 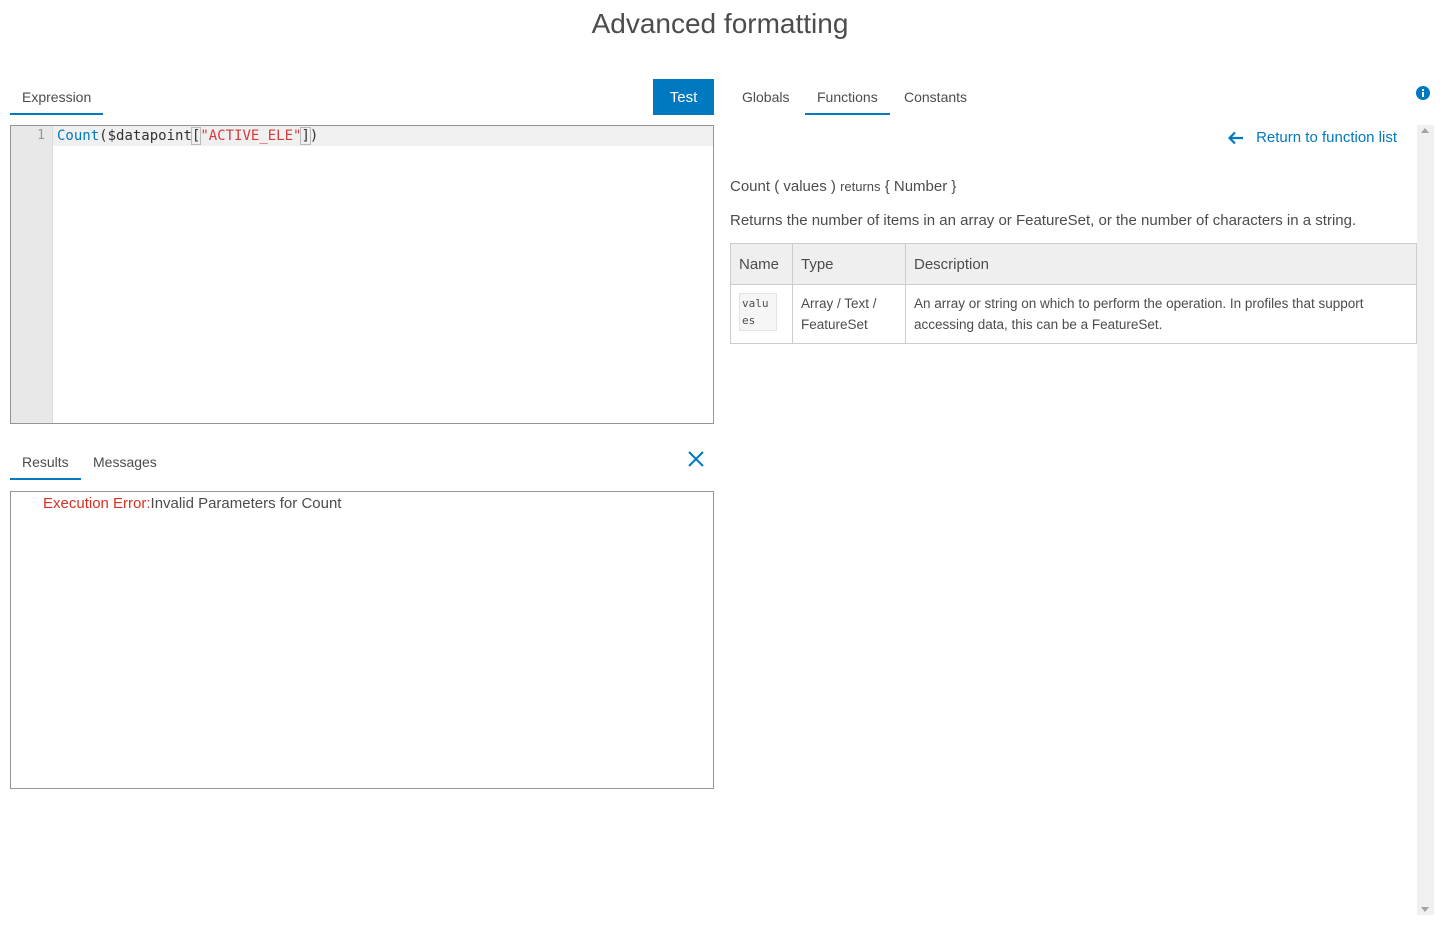 What do you see at coordinates (783, 186) in the screenshot?
I see `signature-function: Count ( values )` at bounding box center [783, 186].